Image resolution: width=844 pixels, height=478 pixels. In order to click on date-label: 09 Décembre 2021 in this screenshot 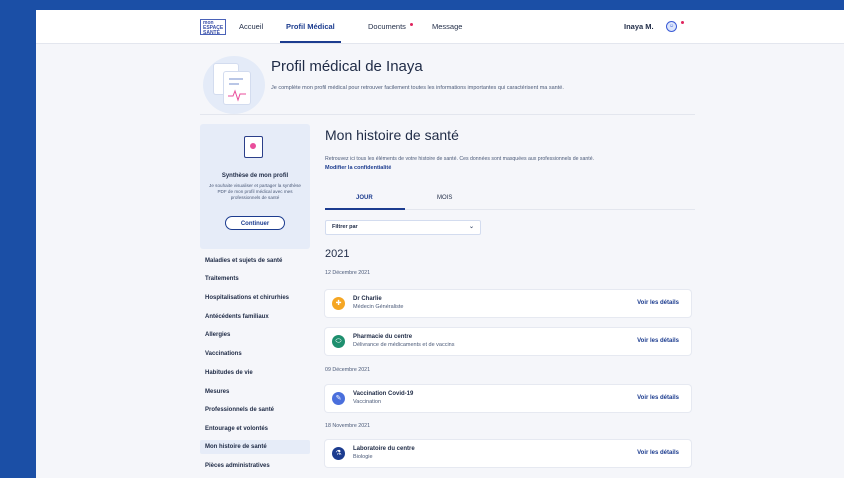, I will do `click(348, 370)`.